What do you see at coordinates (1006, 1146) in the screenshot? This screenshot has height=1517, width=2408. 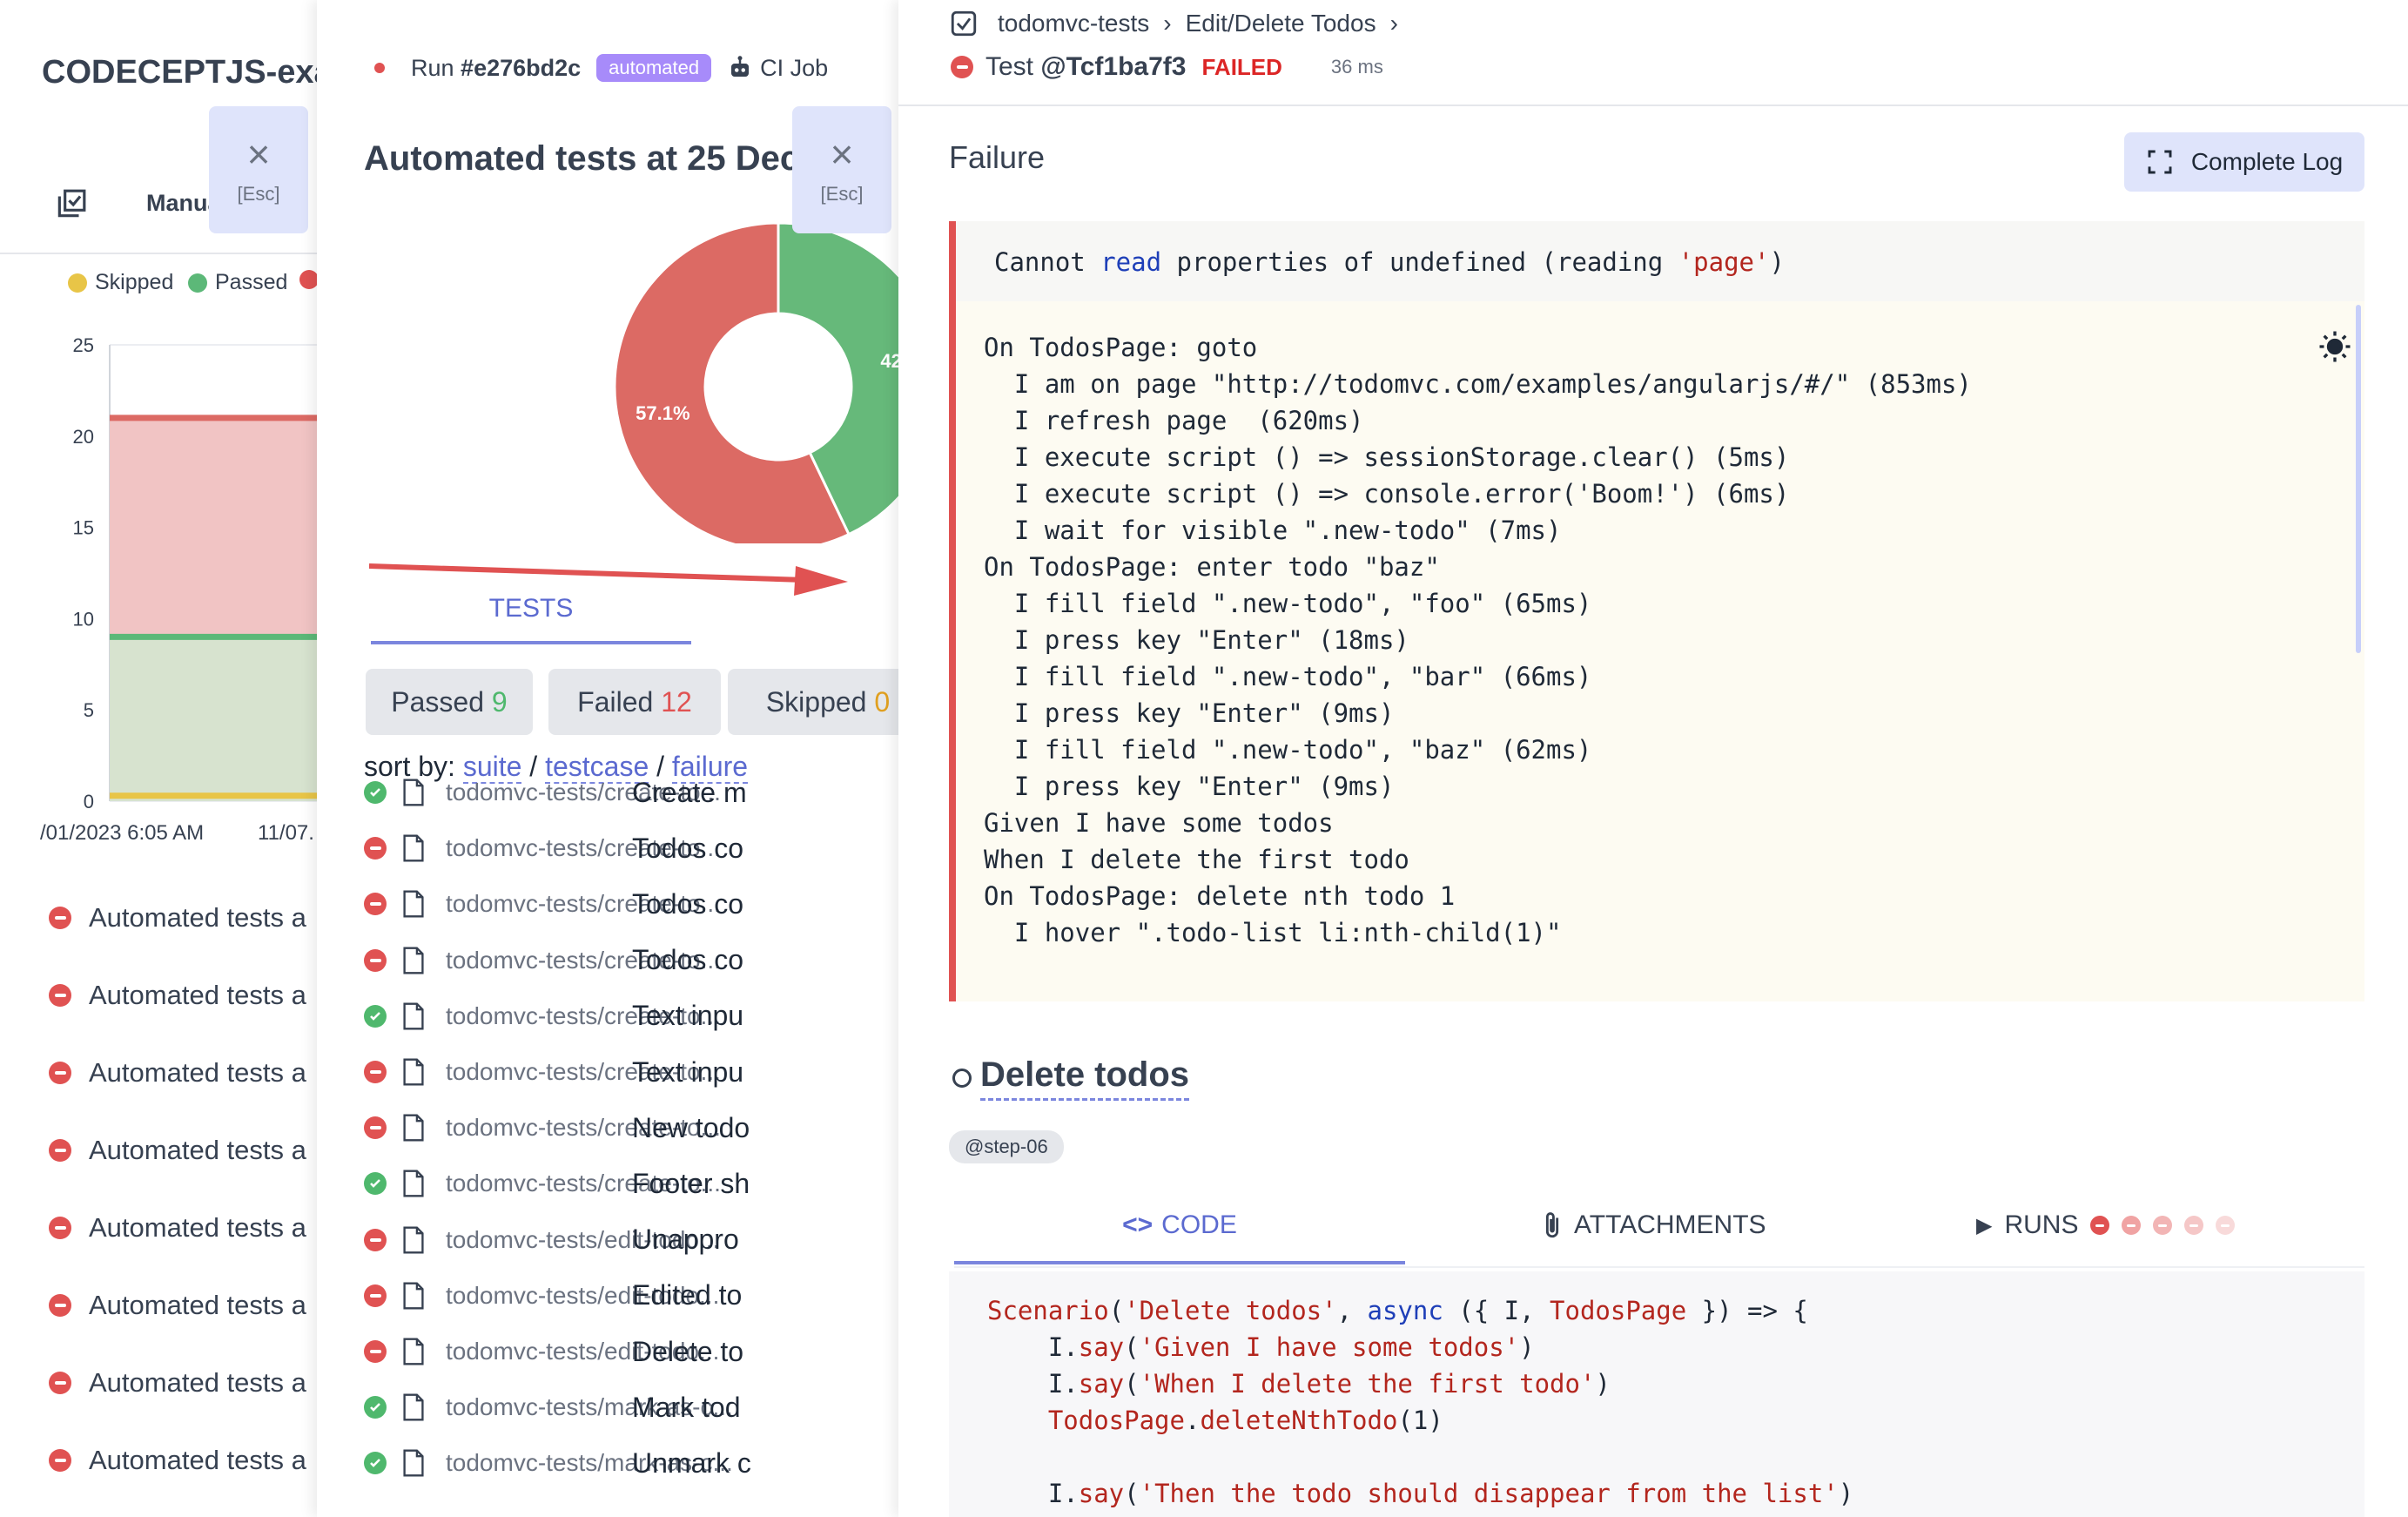 I see `step-tag: @step-06` at bounding box center [1006, 1146].